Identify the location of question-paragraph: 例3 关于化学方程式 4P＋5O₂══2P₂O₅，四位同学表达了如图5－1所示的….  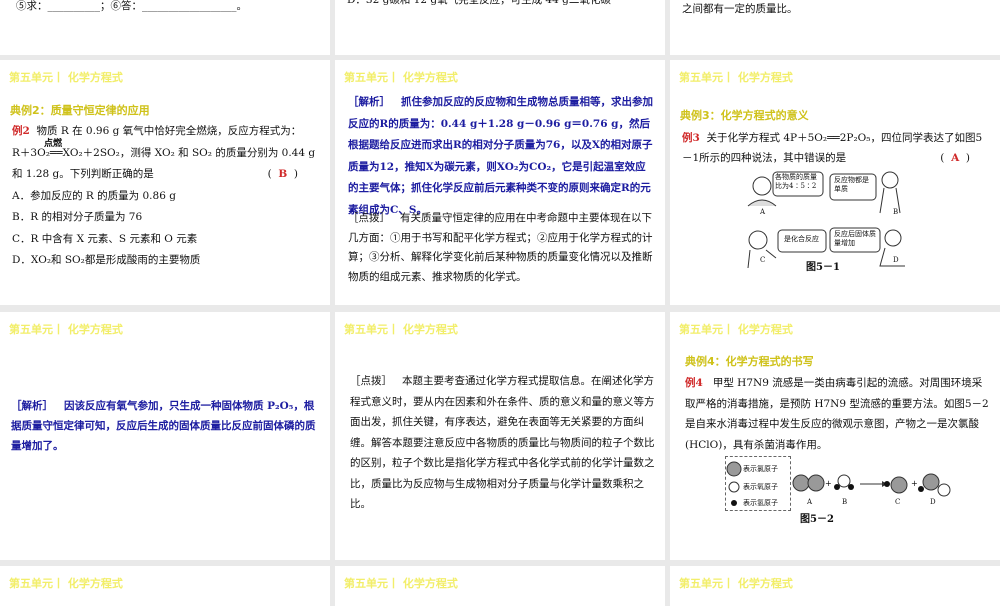
(832, 148).